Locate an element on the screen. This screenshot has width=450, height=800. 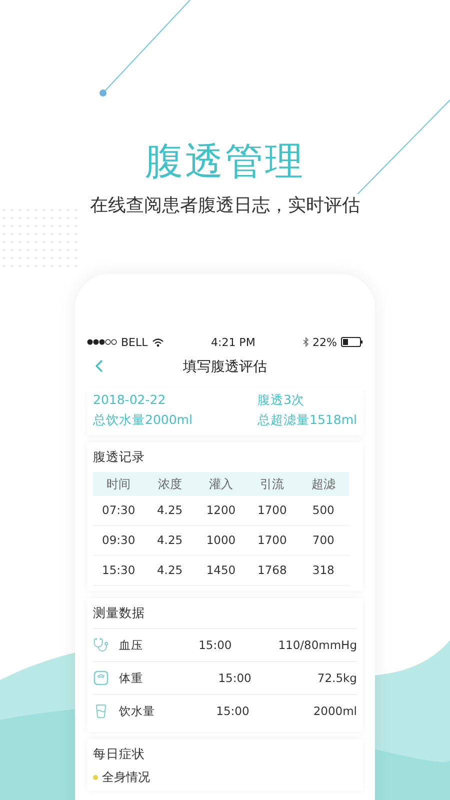
scale-icon is located at coordinates (101, 678).